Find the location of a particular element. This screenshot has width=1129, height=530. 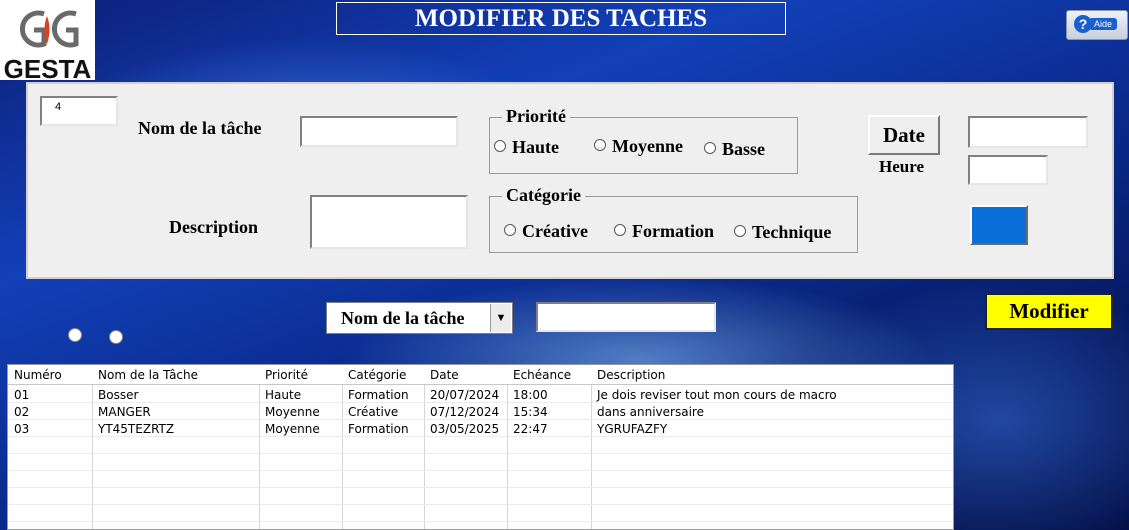

column-header-priorite: Priorité is located at coordinates (286, 375).